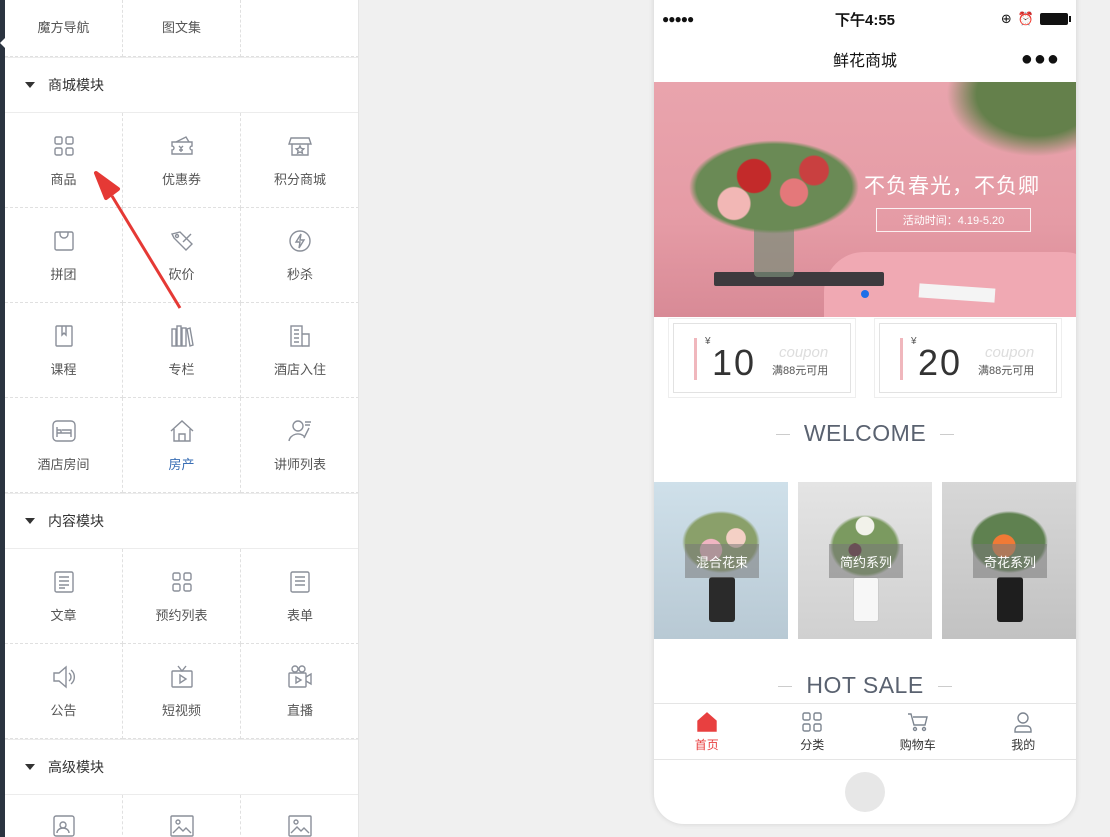 The width and height of the screenshot is (1110, 837). I want to click on component-notice: 公告, so click(64, 691).